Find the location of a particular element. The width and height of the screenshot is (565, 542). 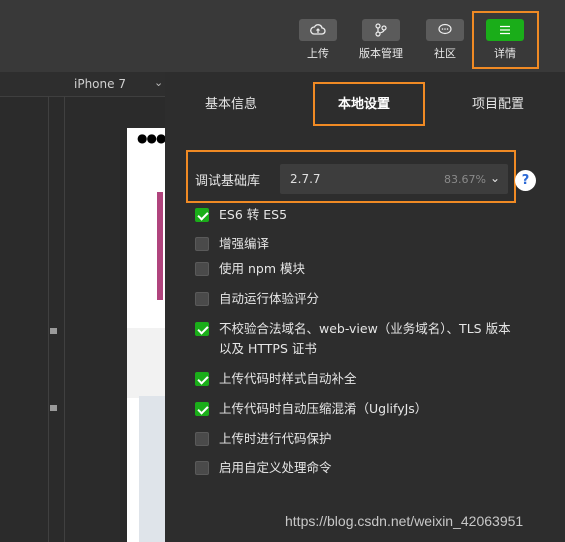

option-label: ES6 转 ES5 is located at coordinates (253, 214).